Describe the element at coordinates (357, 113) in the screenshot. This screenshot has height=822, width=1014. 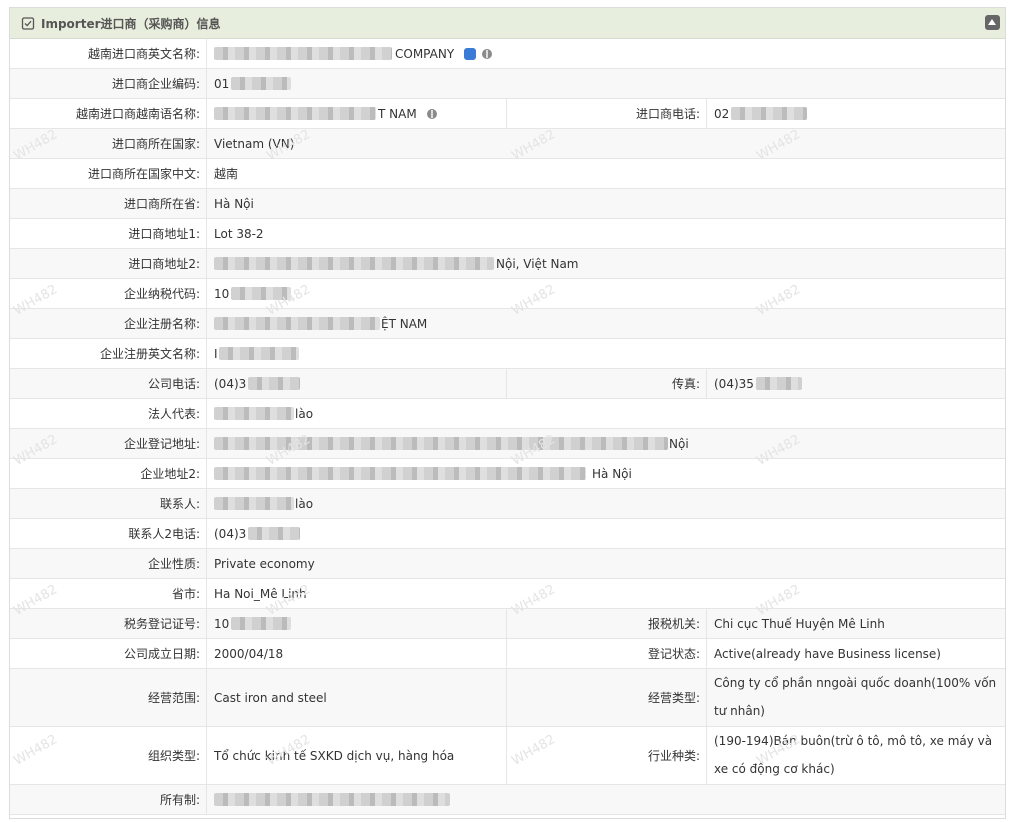
I see `field-value: T NAM` at that location.